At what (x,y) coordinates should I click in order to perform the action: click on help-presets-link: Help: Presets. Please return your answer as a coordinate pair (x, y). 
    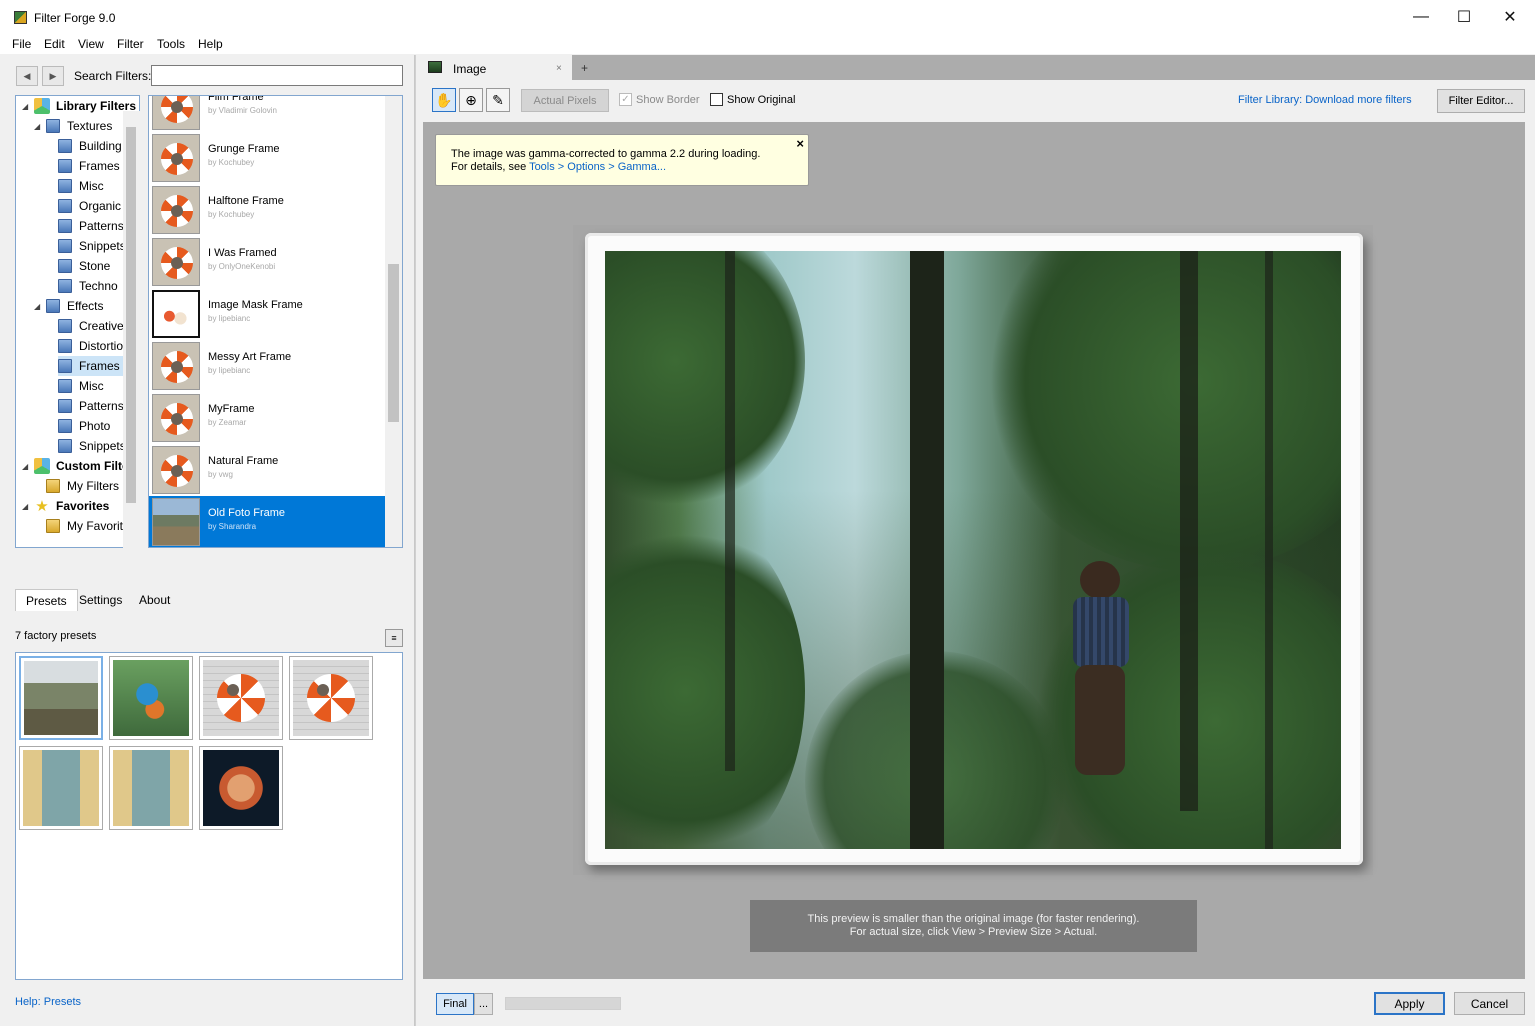
    Looking at the image, I should click on (48, 1002).